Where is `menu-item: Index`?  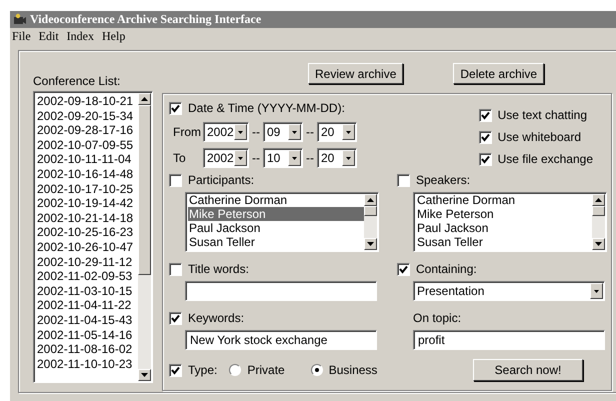
menu-item: Index is located at coordinates (80, 36).